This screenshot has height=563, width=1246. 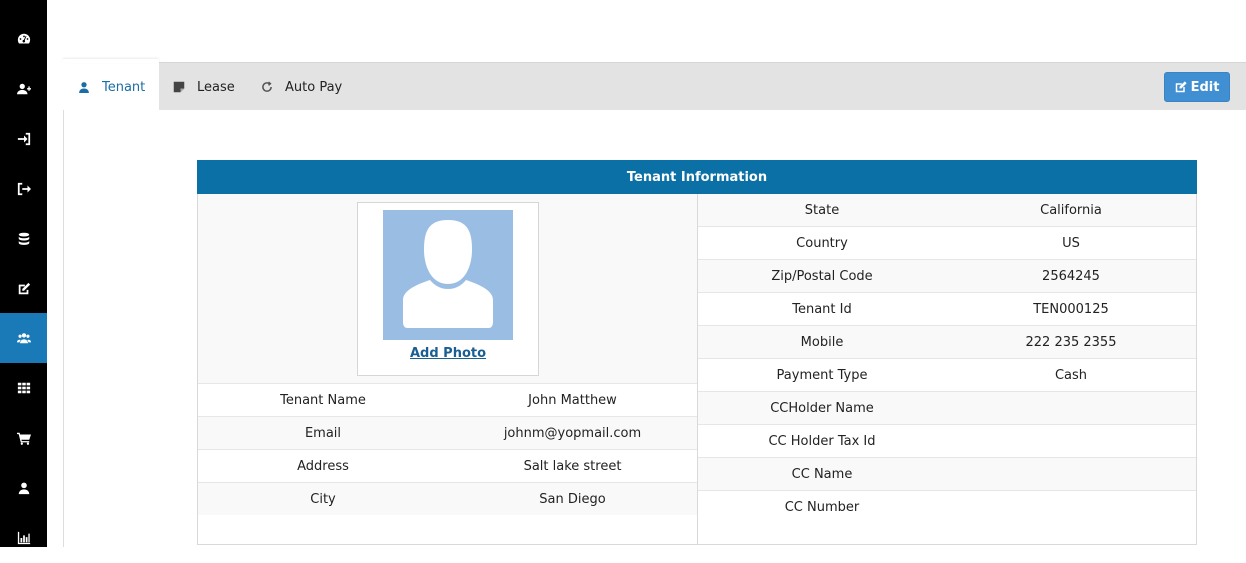 I want to click on row-value: Salt lake street, so click(x=572, y=466).